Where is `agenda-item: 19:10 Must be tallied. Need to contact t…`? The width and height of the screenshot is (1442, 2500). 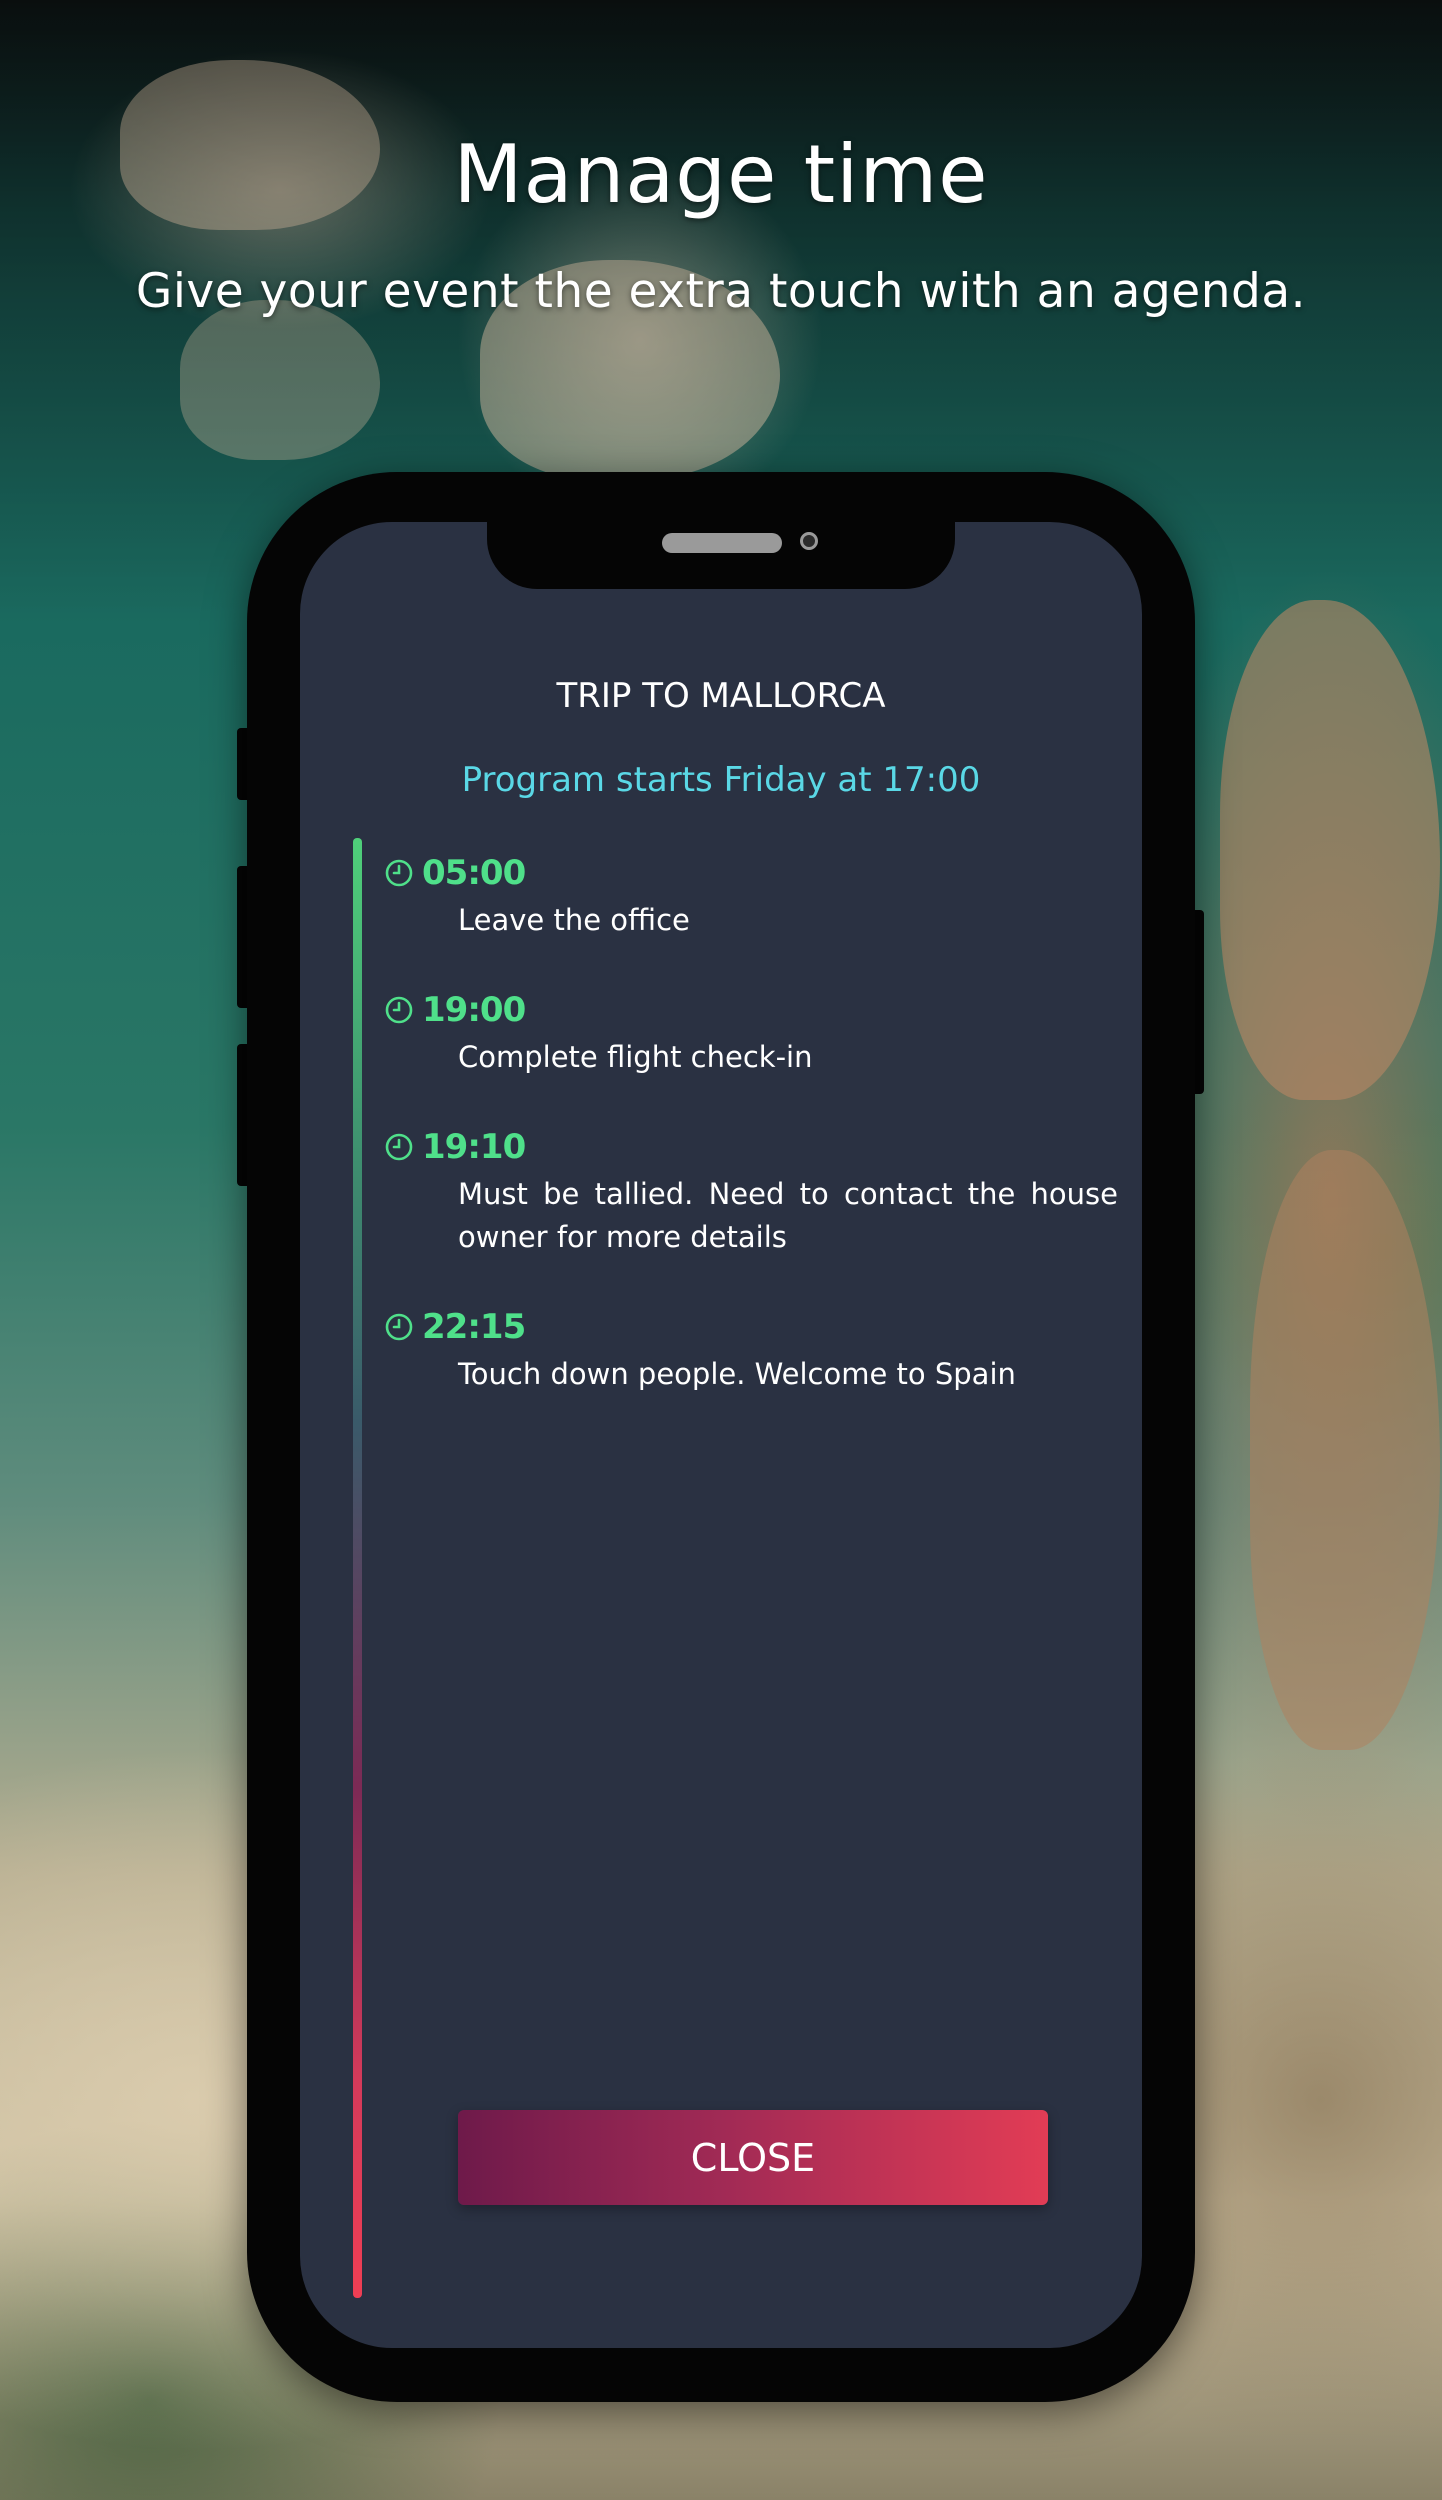 agenda-item: 19:10 Must be tallied. Need to contact t… is located at coordinates (751, 1192).